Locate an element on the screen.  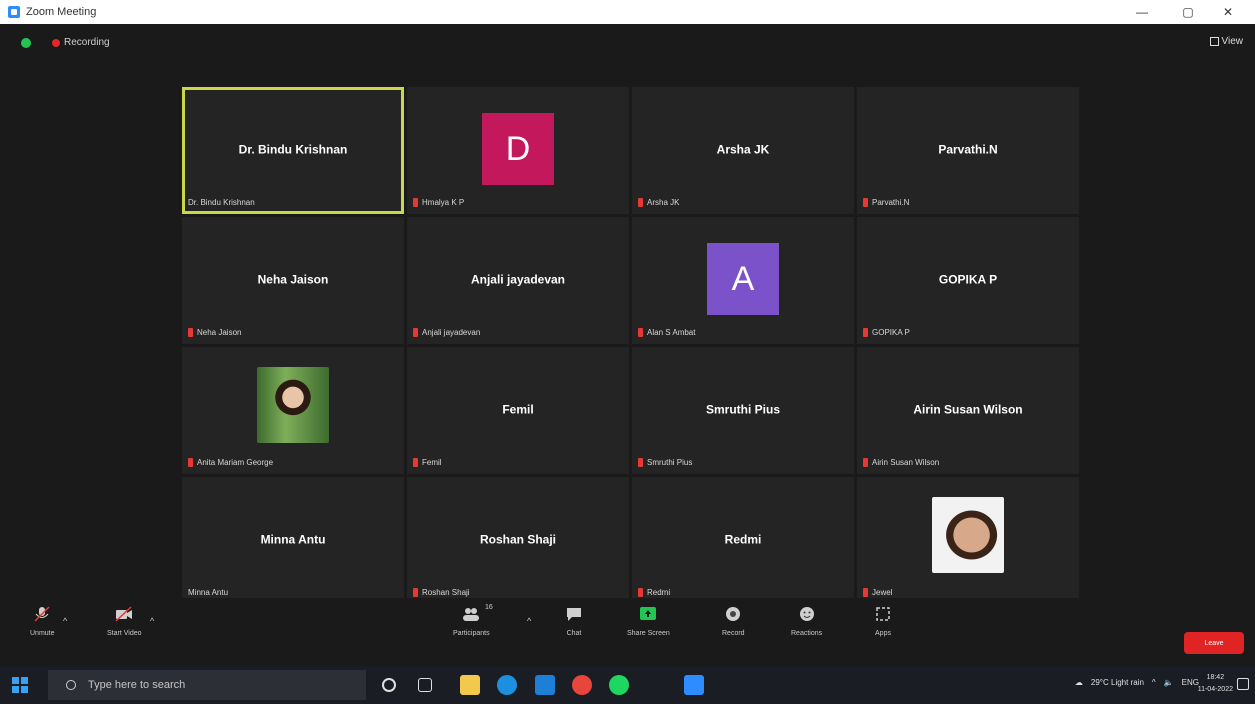
zoom-taskbar-icon is located at coordinates (694, 685).